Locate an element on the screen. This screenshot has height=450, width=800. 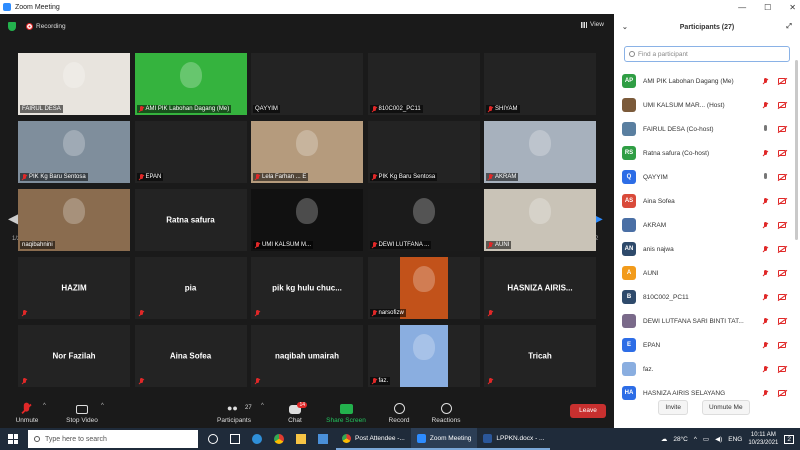
clock: 10:11 AM 10/23/2021 is located at coordinates (763, 439).